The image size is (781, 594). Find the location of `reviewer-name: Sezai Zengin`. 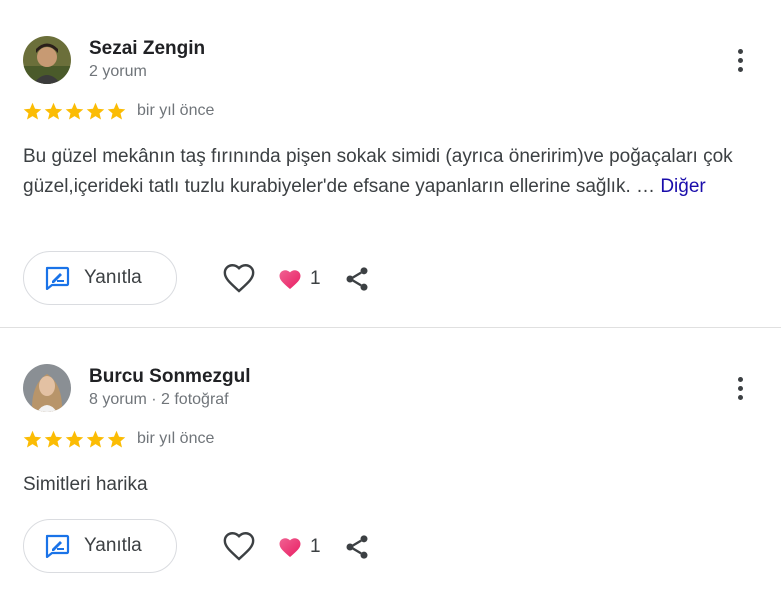

reviewer-name: Sezai Zengin is located at coordinates (147, 49).